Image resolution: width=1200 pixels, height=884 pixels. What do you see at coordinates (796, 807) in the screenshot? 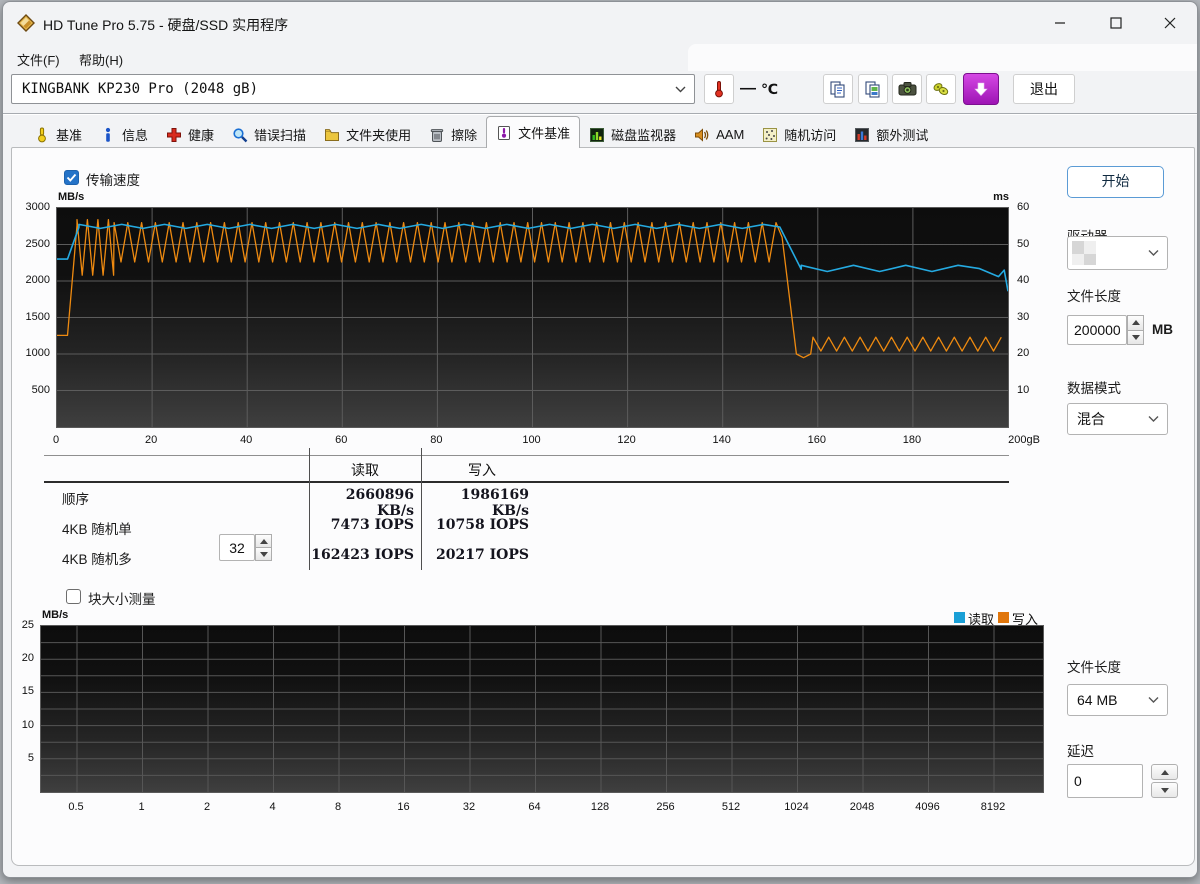
I see `tick-label: 1024` at bounding box center [796, 807].